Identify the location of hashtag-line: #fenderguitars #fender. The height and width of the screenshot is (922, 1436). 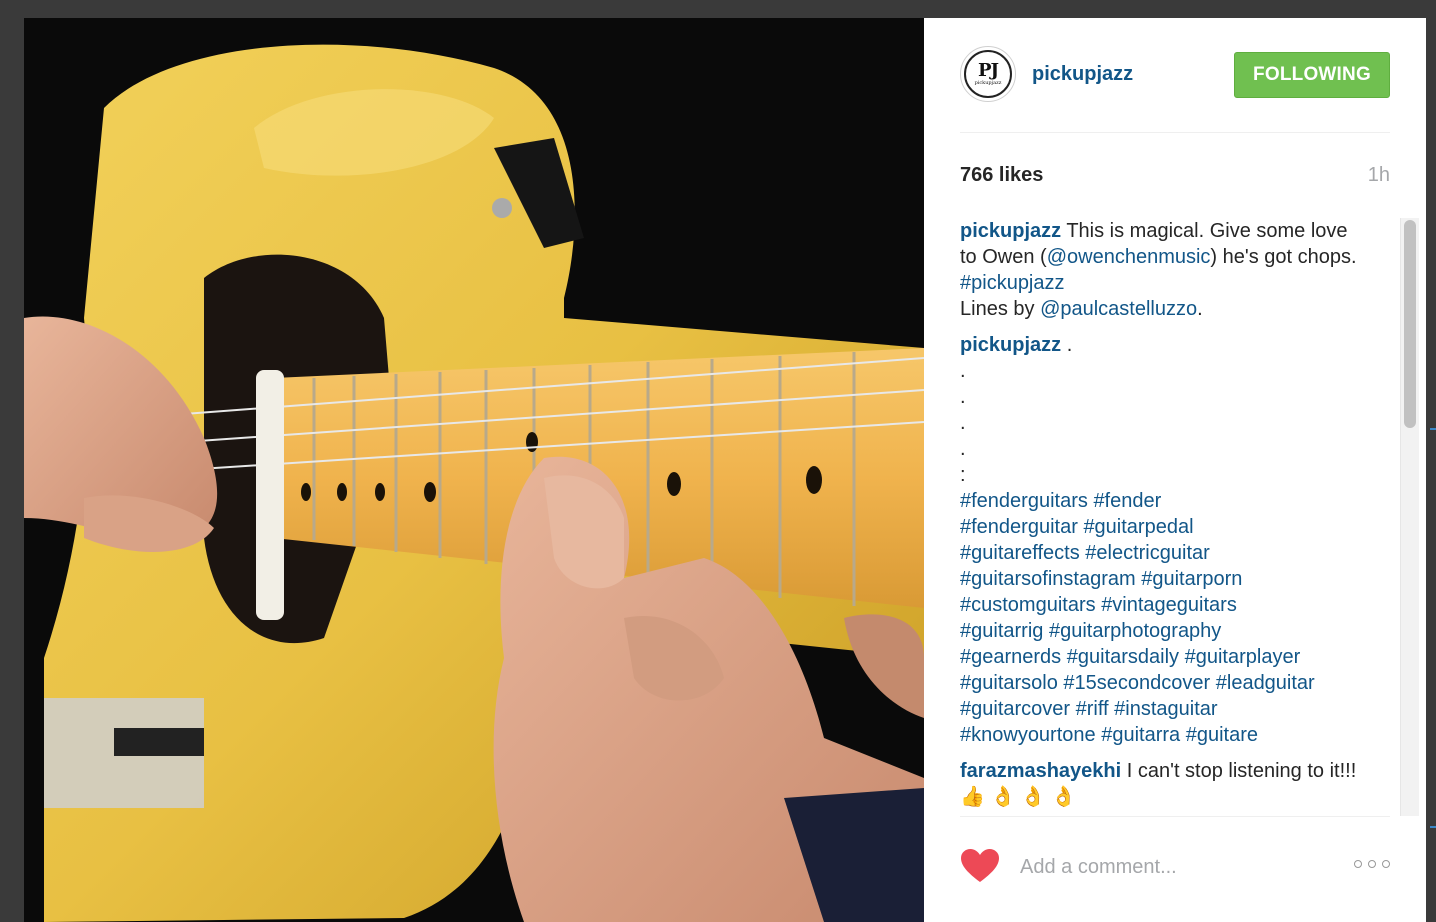
(1160, 501).